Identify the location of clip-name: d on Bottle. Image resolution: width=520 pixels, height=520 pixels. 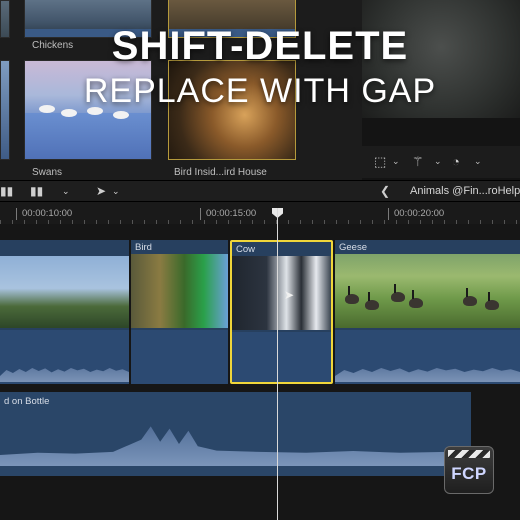
(27, 401).